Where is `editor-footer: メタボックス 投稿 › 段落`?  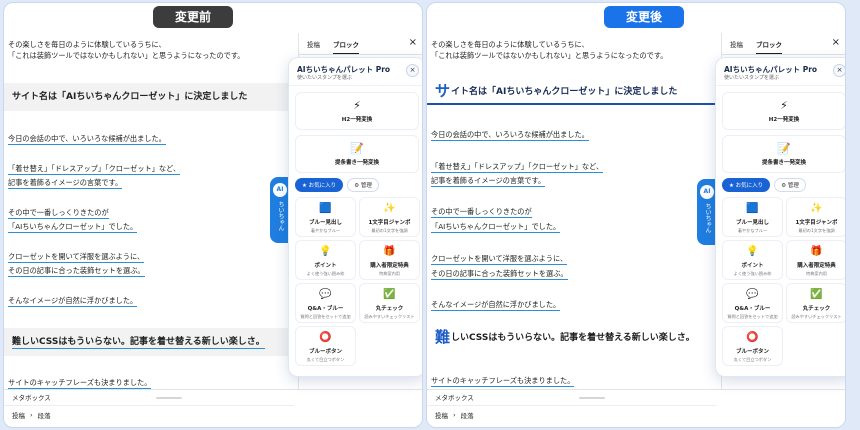 editor-footer: メタボックス 投稿 › 段落 is located at coordinates (213, 408).